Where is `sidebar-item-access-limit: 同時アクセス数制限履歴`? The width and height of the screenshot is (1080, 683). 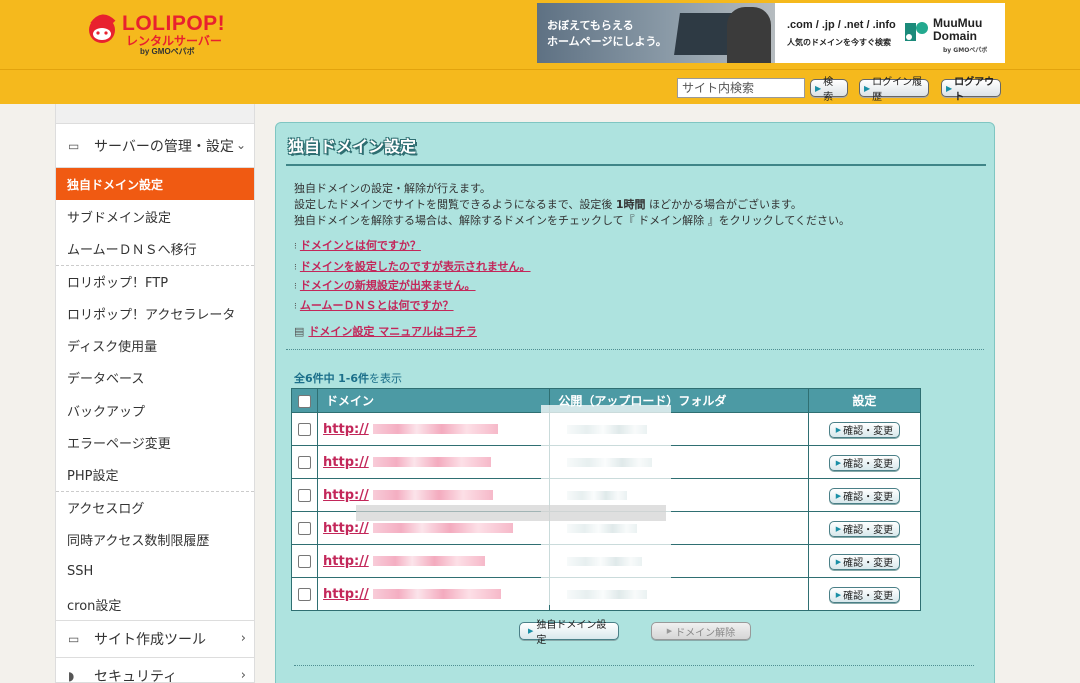 sidebar-item-access-limit: 同時アクセス数制限履歴 is located at coordinates (155, 539).